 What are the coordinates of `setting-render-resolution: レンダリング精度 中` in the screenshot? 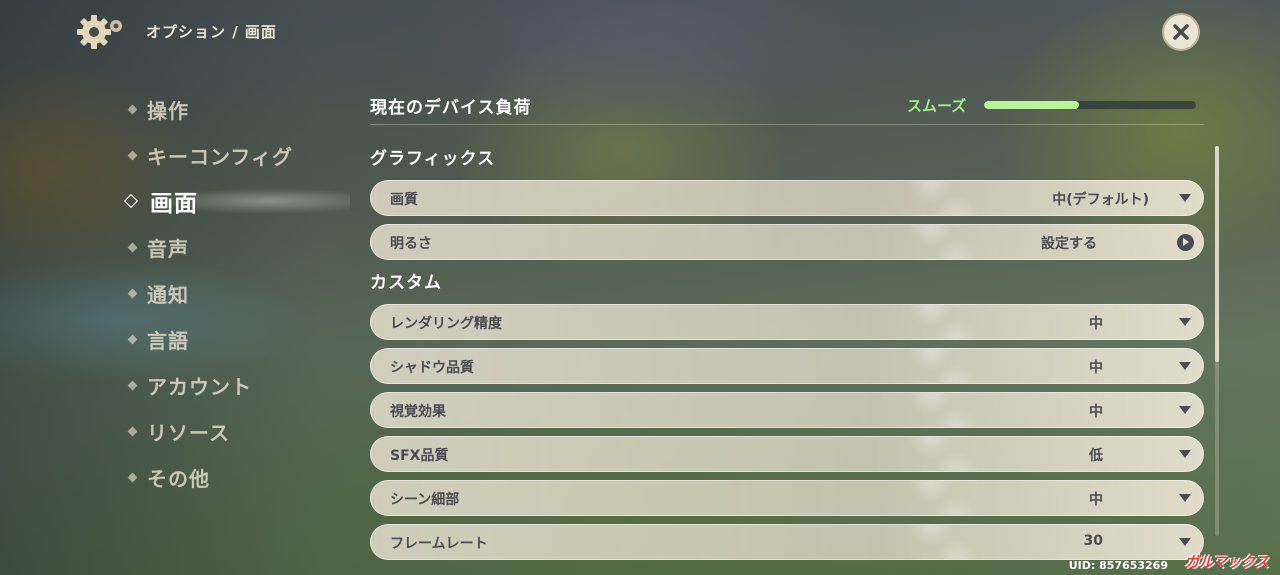 It's located at (787, 322).